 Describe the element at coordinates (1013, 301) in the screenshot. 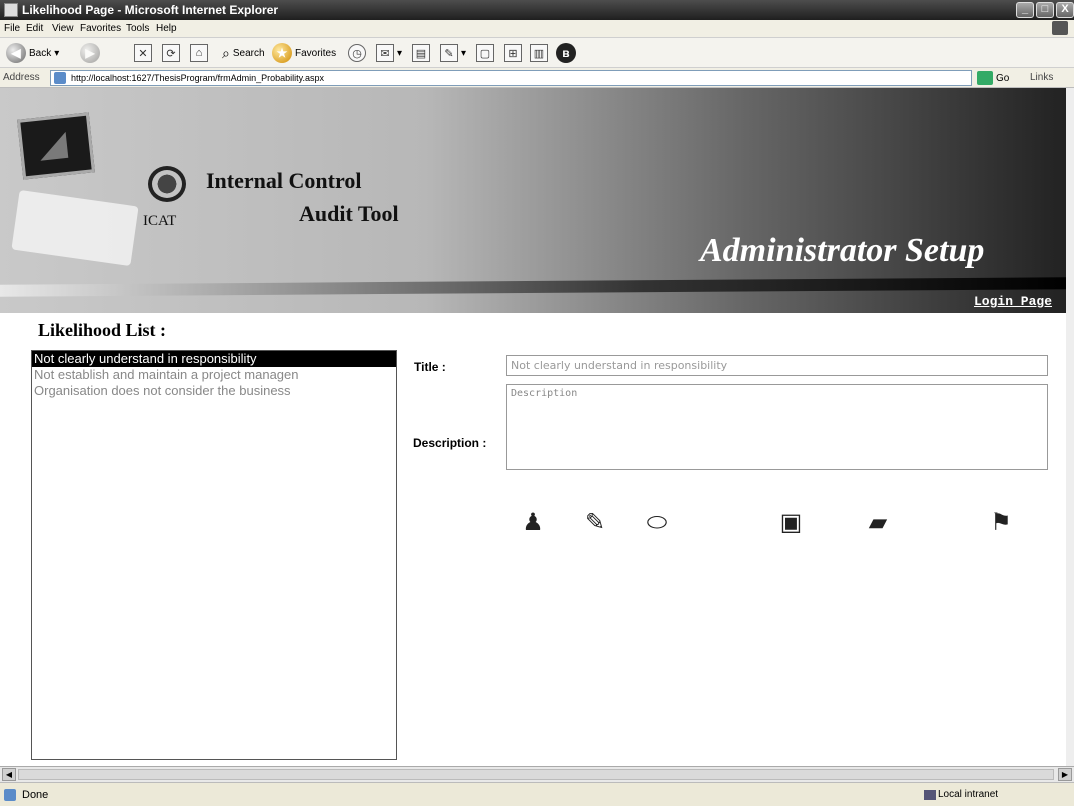

I see `login-page-link: Login Page` at that location.